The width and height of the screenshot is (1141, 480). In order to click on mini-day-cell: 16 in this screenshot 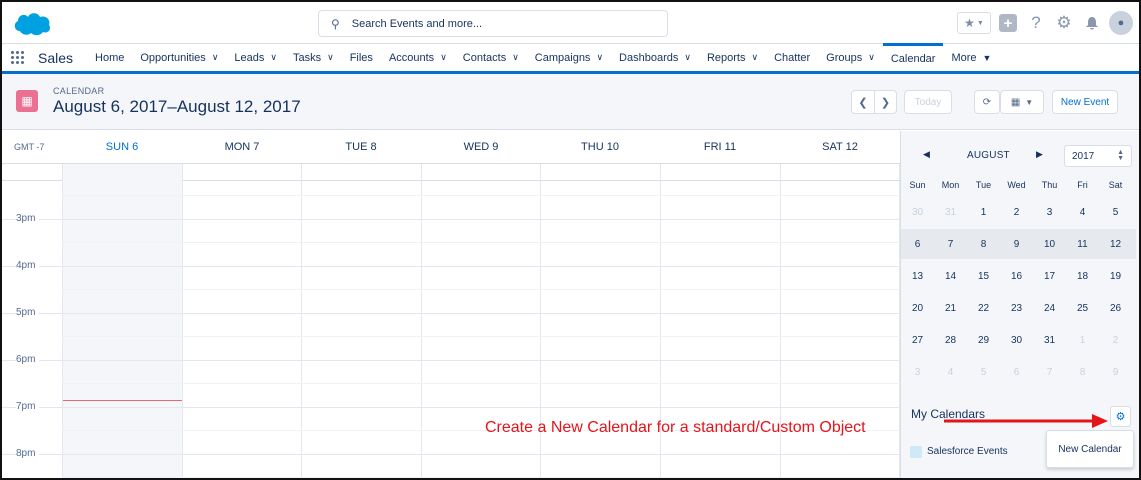, I will do `click(1016, 276)`.